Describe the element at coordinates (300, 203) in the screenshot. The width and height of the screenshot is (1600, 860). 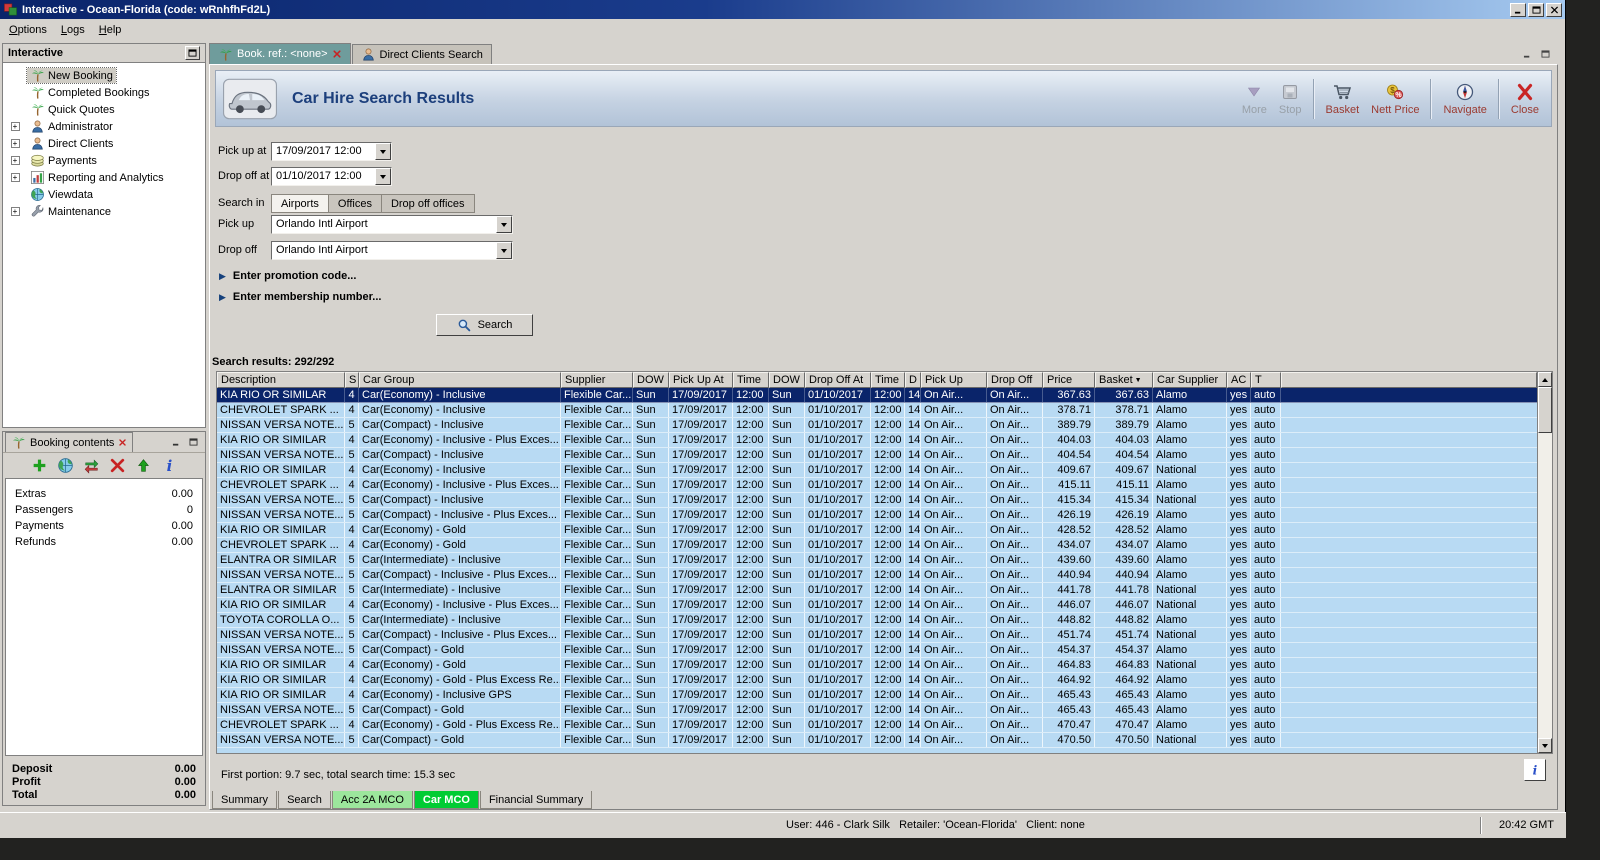
I see `search-in-tab-airports: Airports` at that location.